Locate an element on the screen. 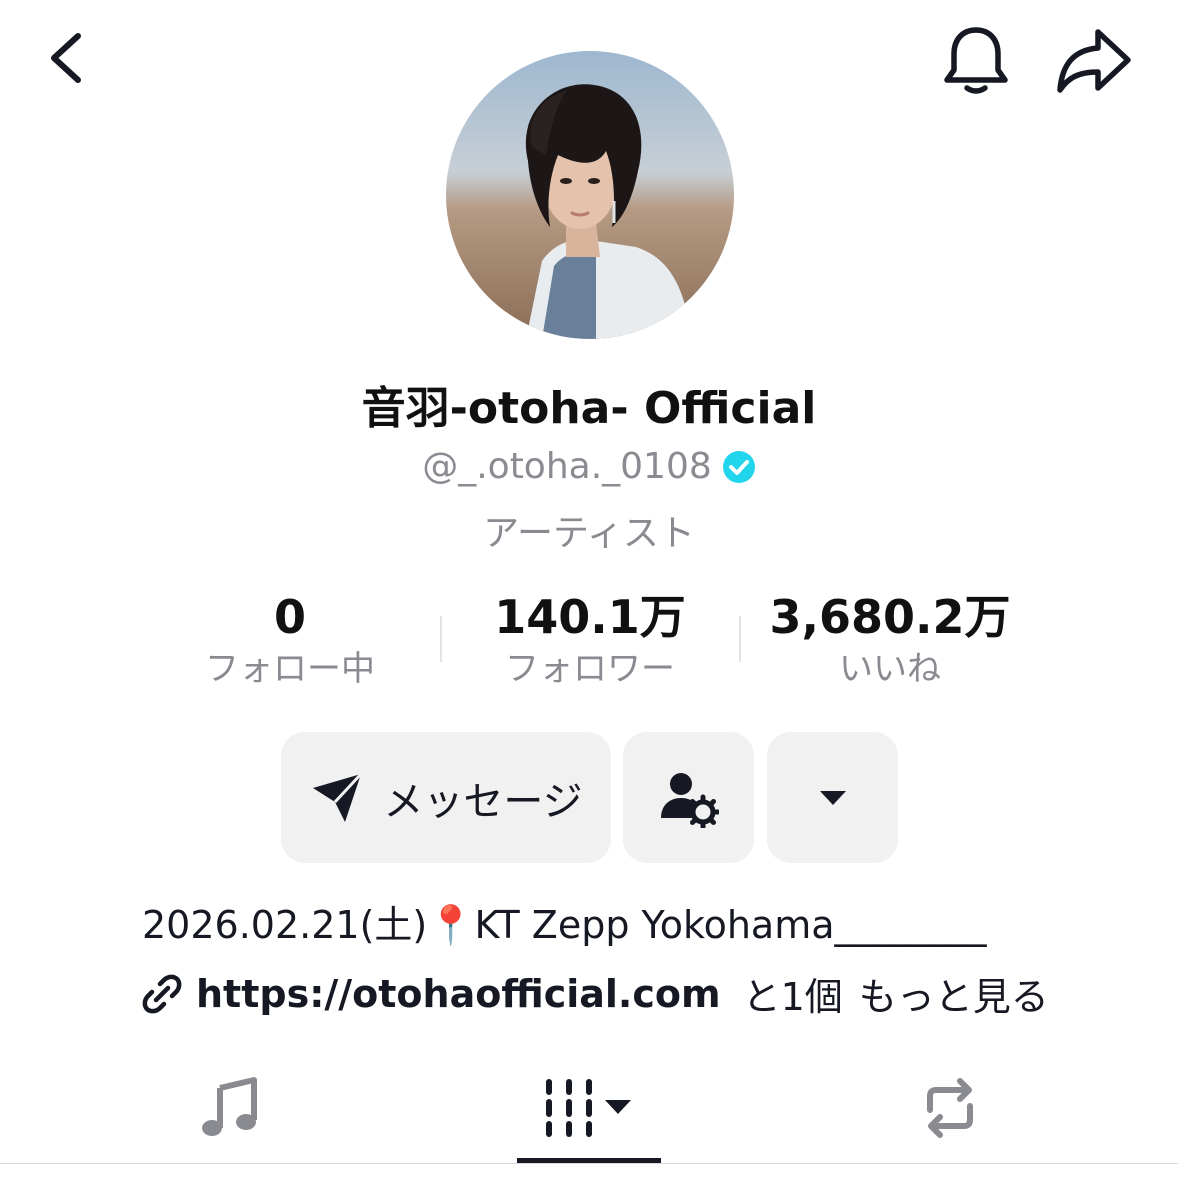 This screenshot has width=1178, height=1178. back-button is located at coordinates (68, 58).